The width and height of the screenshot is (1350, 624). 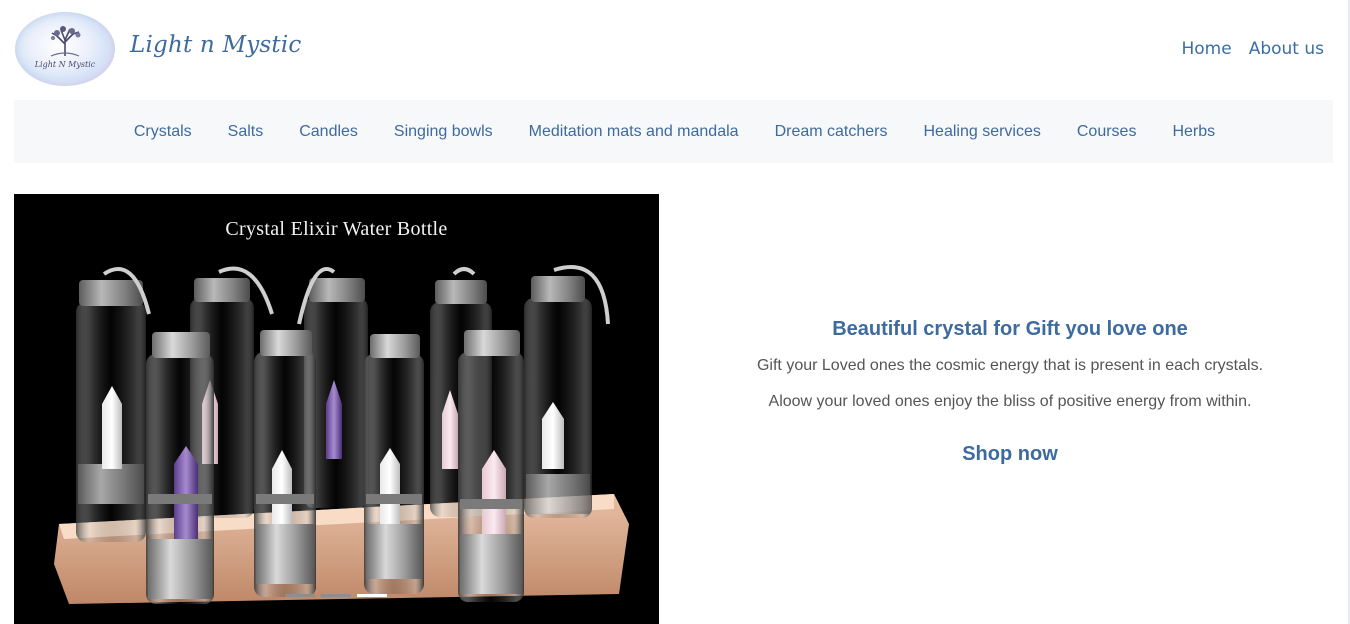 What do you see at coordinates (246, 132) in the screenshot?
I see `category-salts: Salts` at bounding box center [246, 132].